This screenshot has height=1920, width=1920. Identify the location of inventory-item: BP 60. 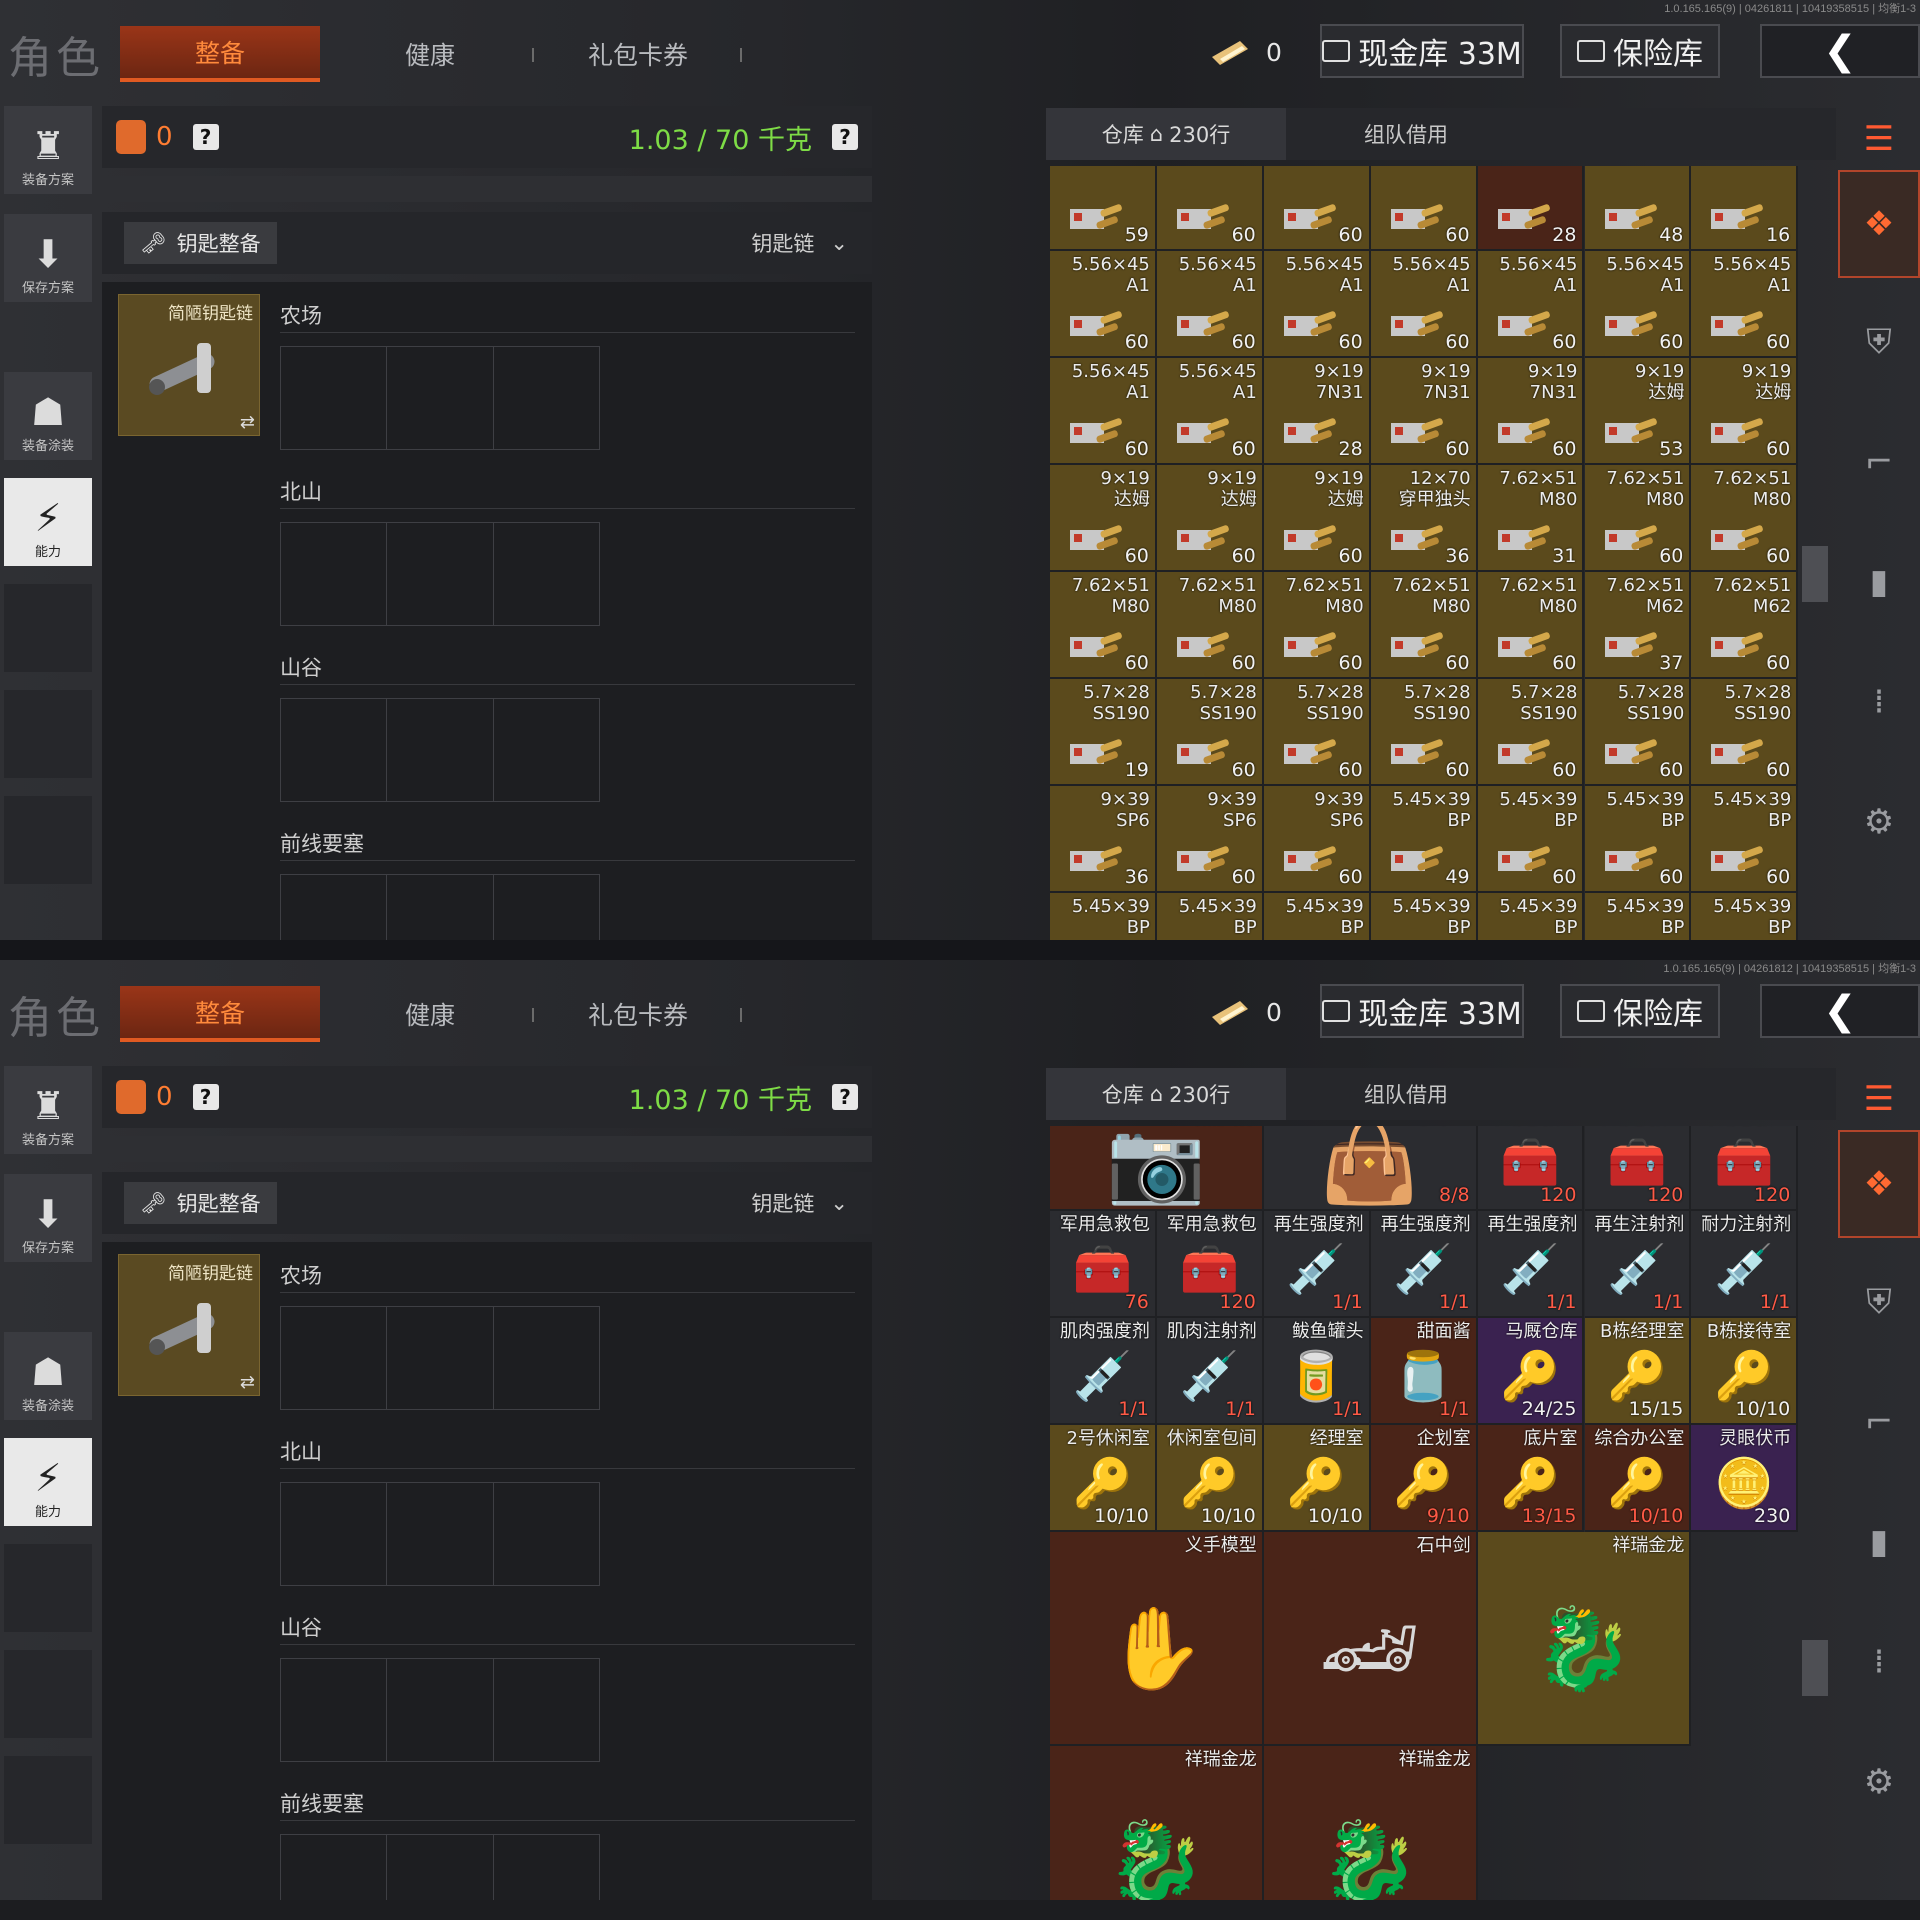
(1424, 208).